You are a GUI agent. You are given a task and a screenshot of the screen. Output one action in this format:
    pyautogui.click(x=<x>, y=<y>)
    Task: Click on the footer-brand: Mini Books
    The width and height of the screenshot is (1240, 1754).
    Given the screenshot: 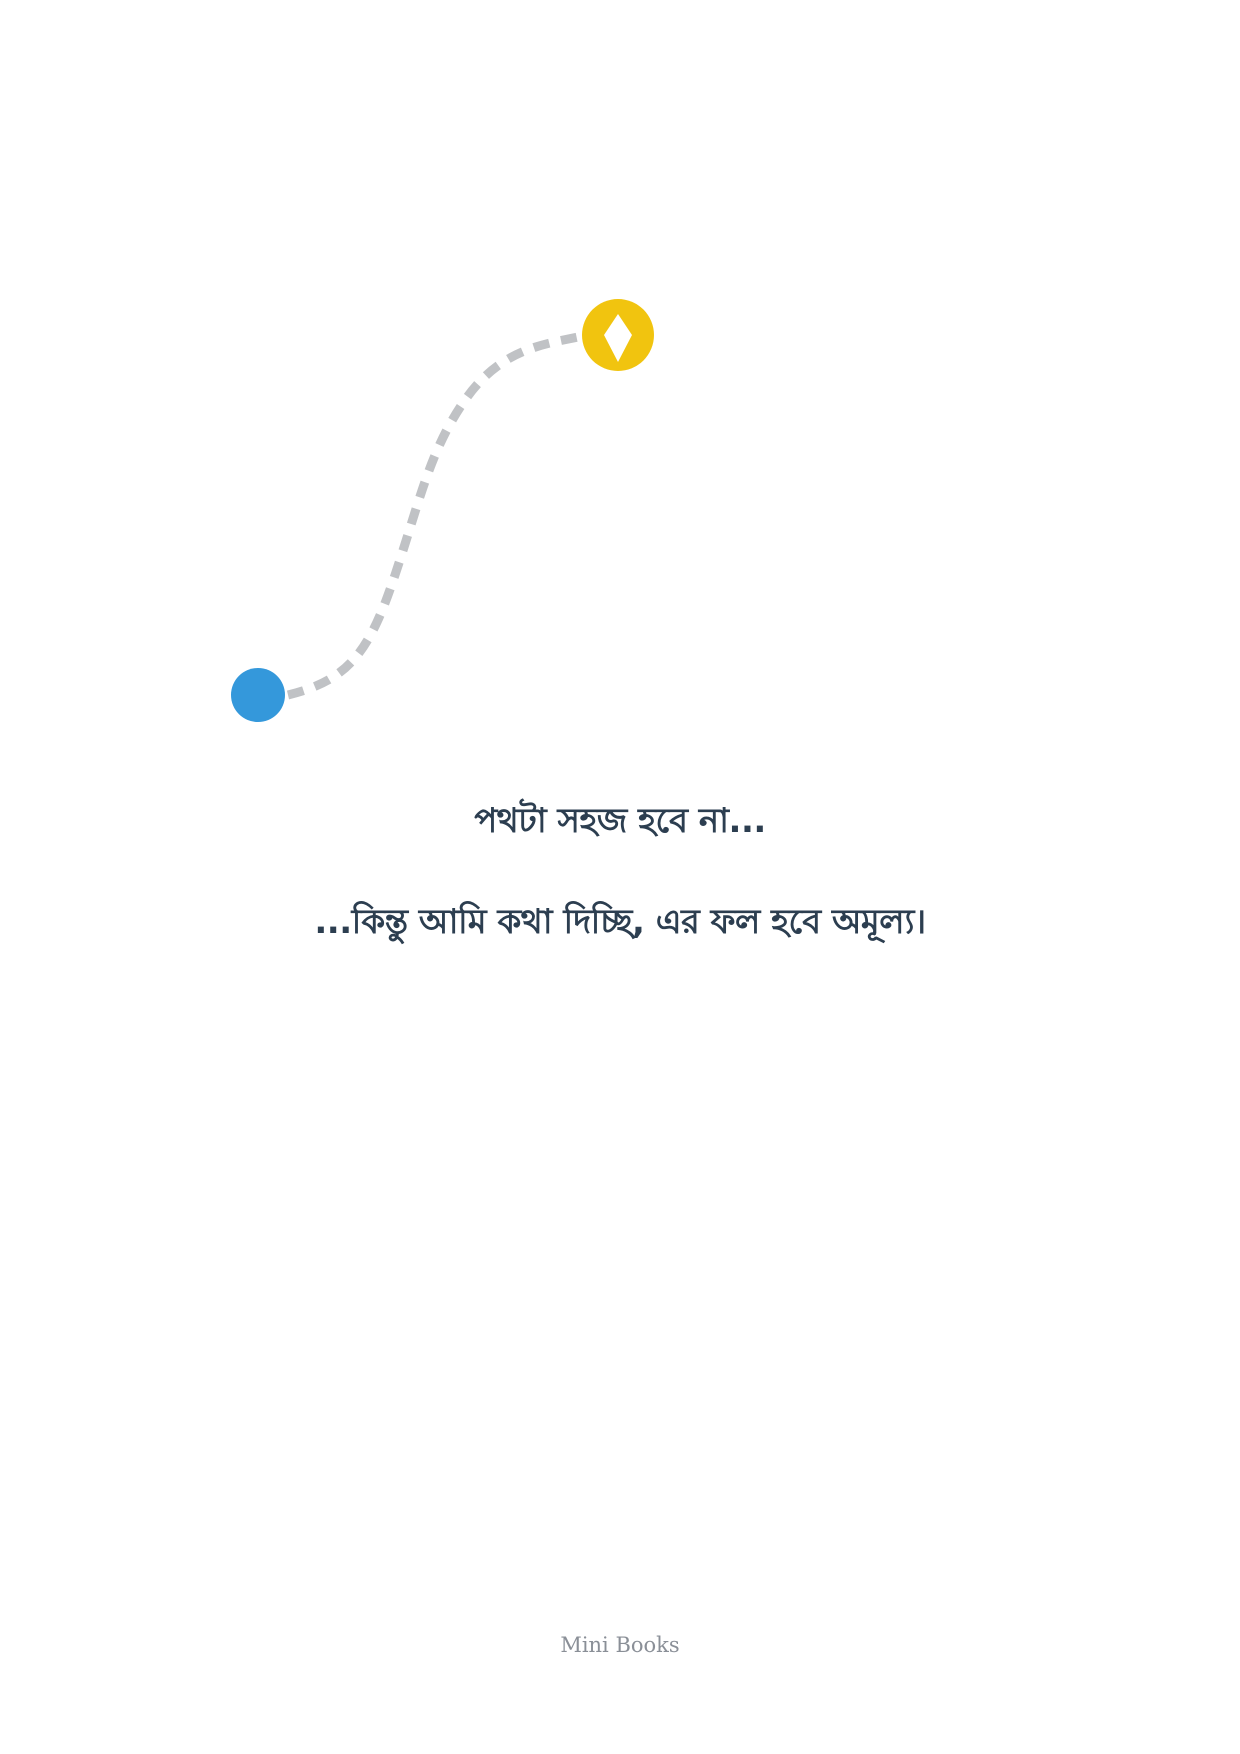 What is the action you would take?
    pyautogui.click(x=620, y=1645)
    